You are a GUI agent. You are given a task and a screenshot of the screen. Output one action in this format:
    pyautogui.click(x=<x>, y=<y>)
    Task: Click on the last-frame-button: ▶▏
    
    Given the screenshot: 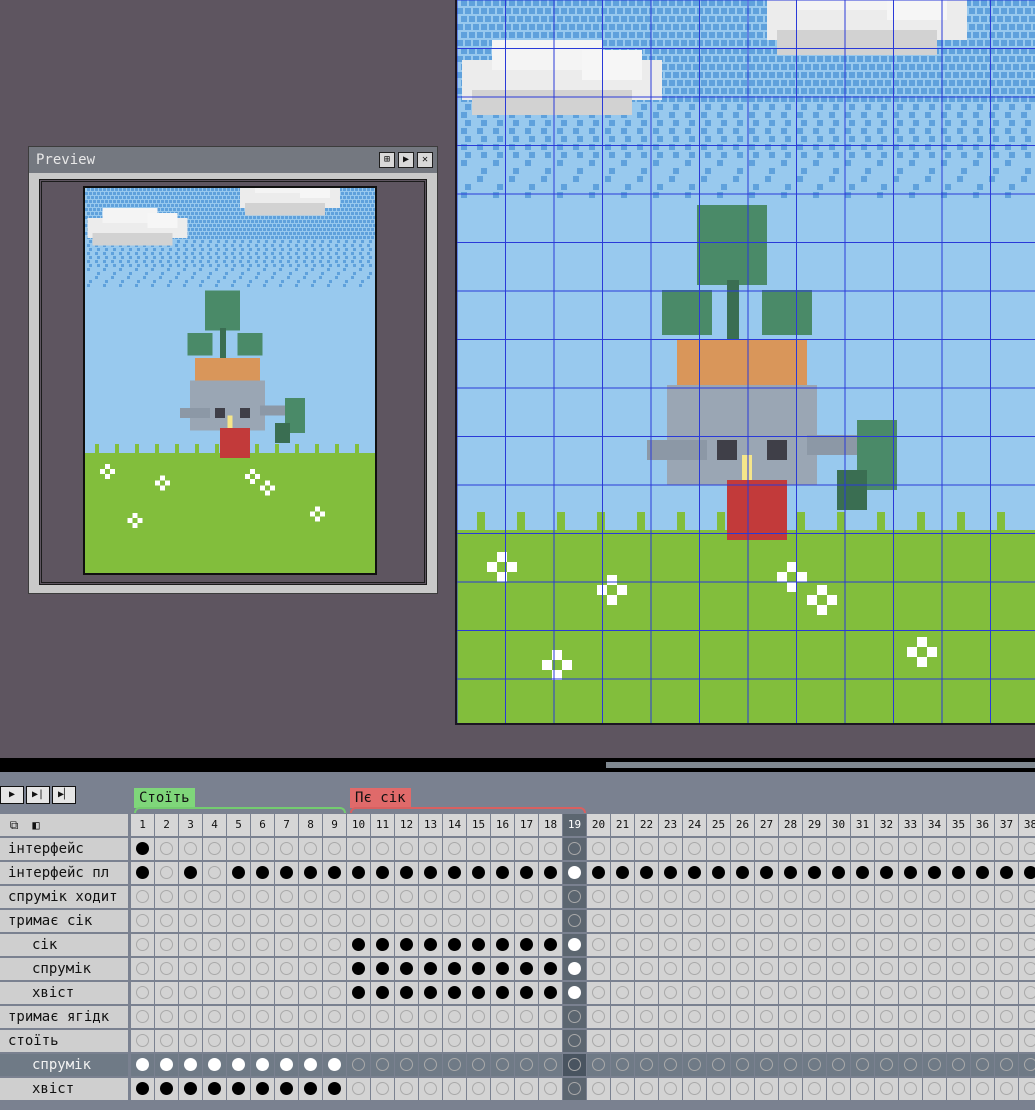 What is the action you would take?
    pyautogui.click(x=64, y=795)
    